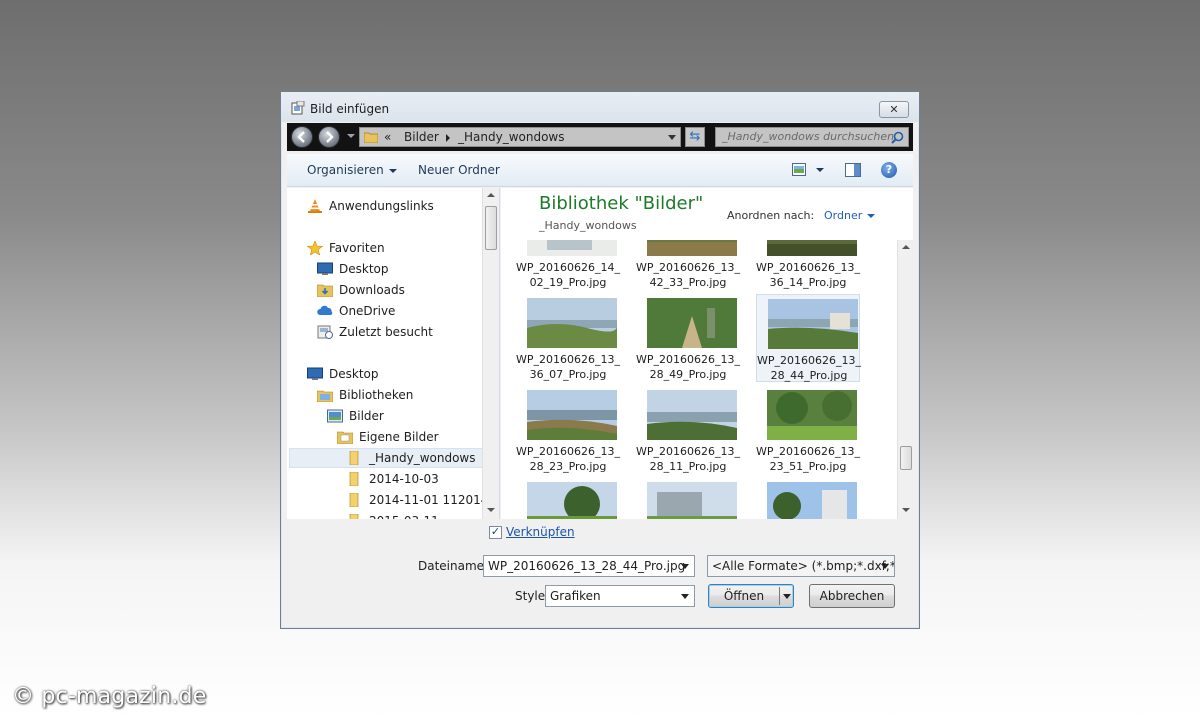 The image size is (1200, 720). I want to click on view-options-icon, so click(799, 169).